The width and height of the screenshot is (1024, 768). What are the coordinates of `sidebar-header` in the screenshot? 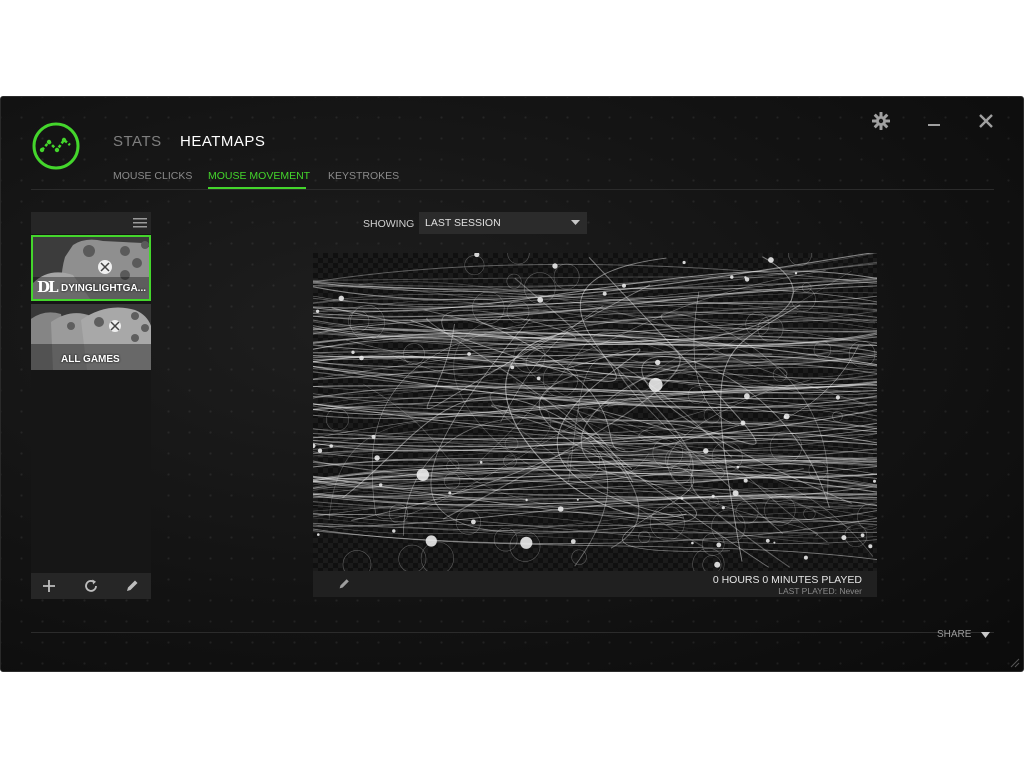 It's located at (91, 223).